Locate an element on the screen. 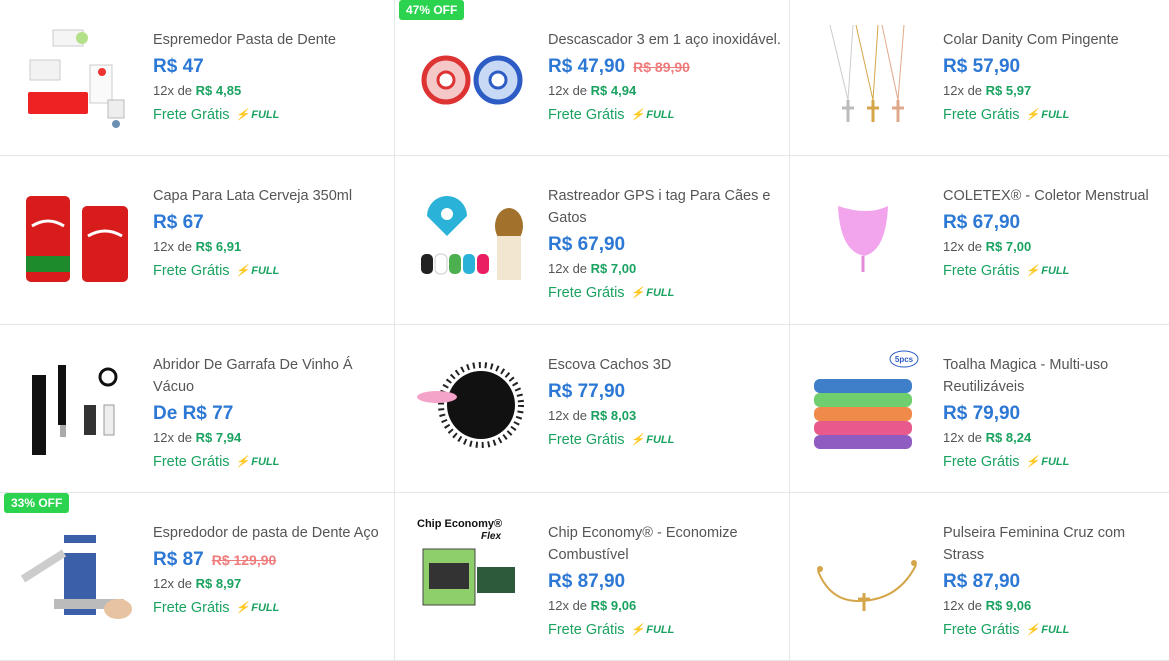 This screenshot has width=1169, height=661. product-title: Espredodor de pasta de Dente Aço is located at coordinates (269, 533).